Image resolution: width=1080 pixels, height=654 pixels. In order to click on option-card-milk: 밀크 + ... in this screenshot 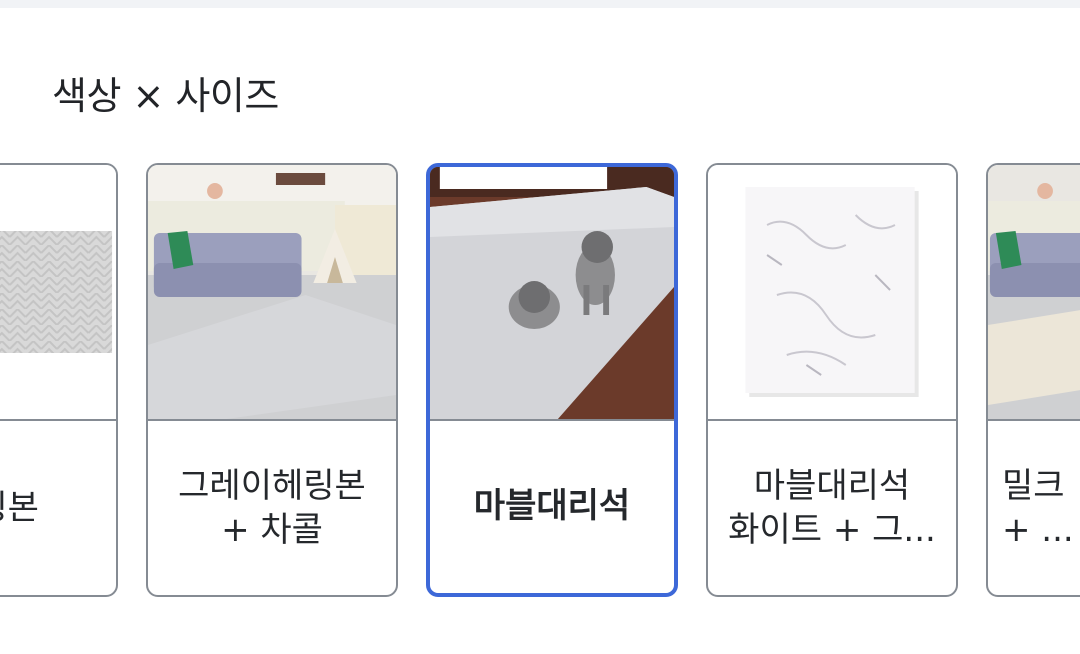, I will do `click(1033, 380)`.